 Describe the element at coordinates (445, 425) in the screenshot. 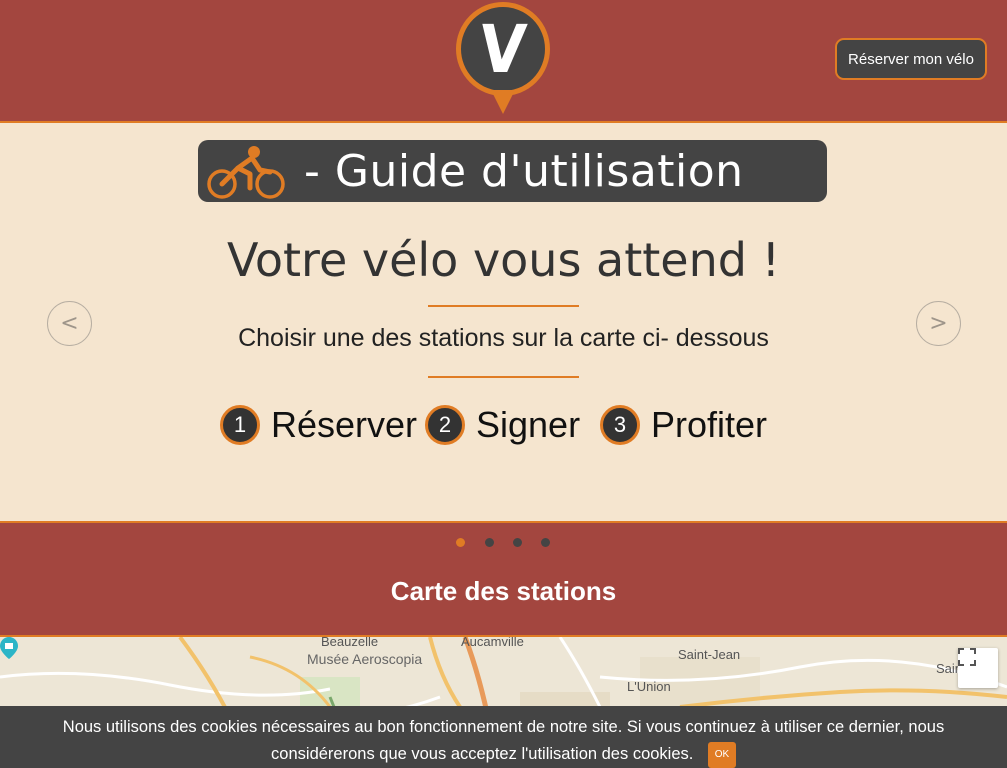

I see `step-number: 2` at that location.